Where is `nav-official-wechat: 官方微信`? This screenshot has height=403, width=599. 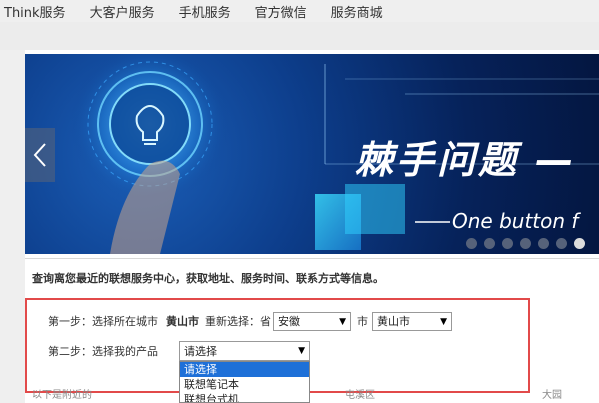 nav-official-wechat: 官方微信 is located at coordinates (281, 11).